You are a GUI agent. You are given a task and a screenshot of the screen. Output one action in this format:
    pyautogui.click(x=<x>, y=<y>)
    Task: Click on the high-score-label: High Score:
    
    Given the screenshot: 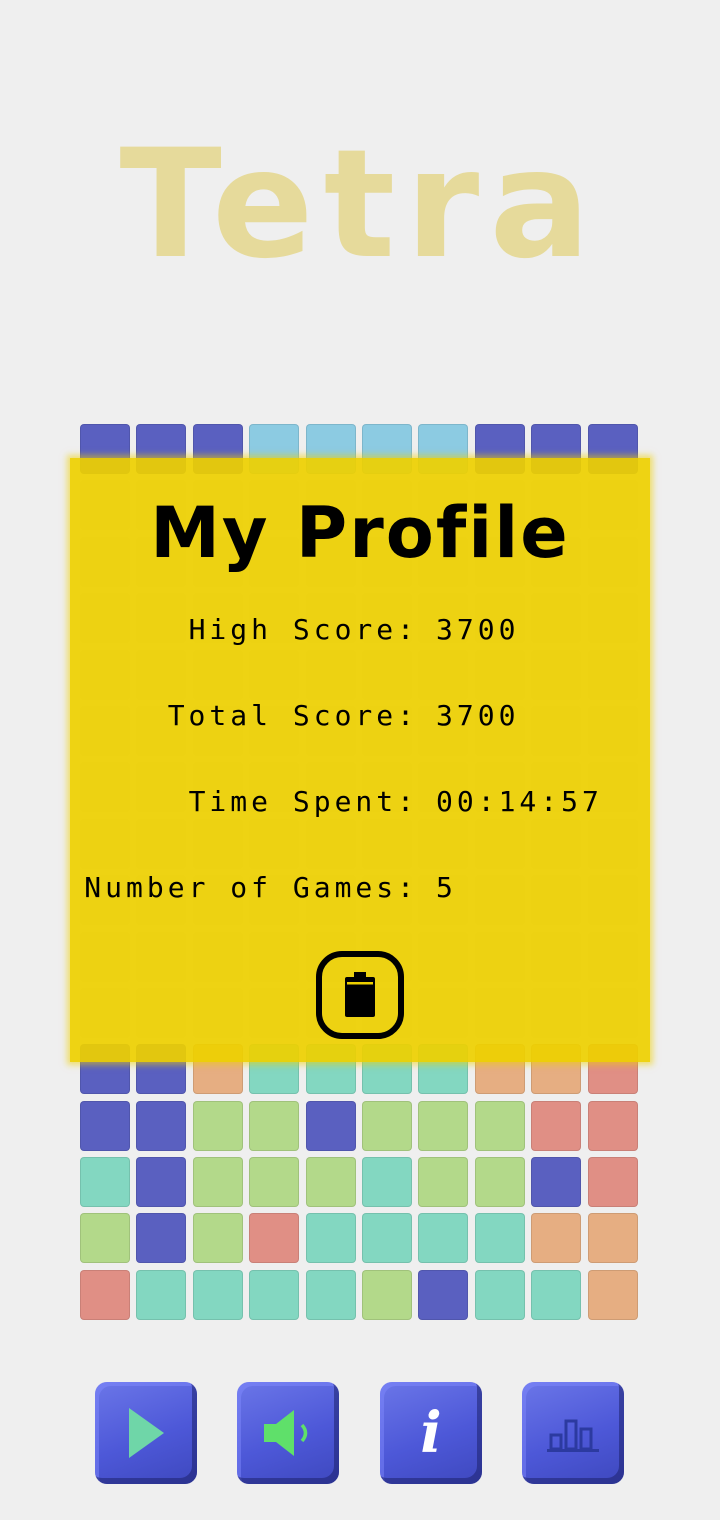 What is the action you would take?
    pyautogui.click(x=303, y=629)
    